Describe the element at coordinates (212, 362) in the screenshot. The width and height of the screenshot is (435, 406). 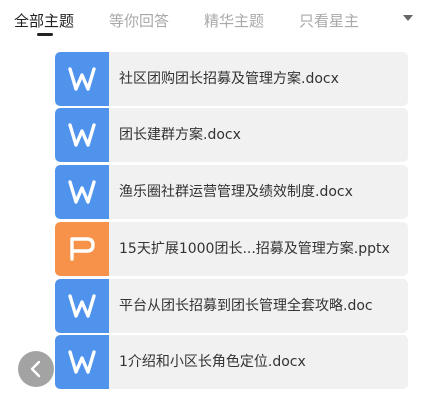
I see `file-name: 1介绍和小区长角色定位.docx` at that location.